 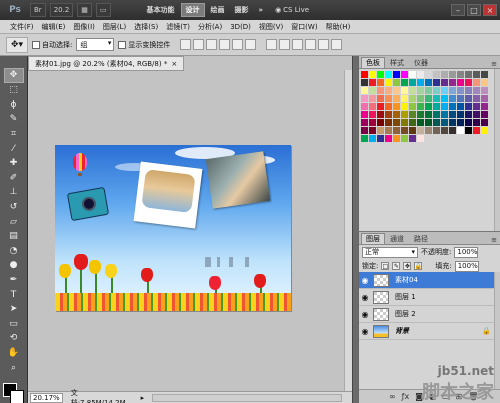 I want to click on align-right-icon, so click(x=251, y=44).